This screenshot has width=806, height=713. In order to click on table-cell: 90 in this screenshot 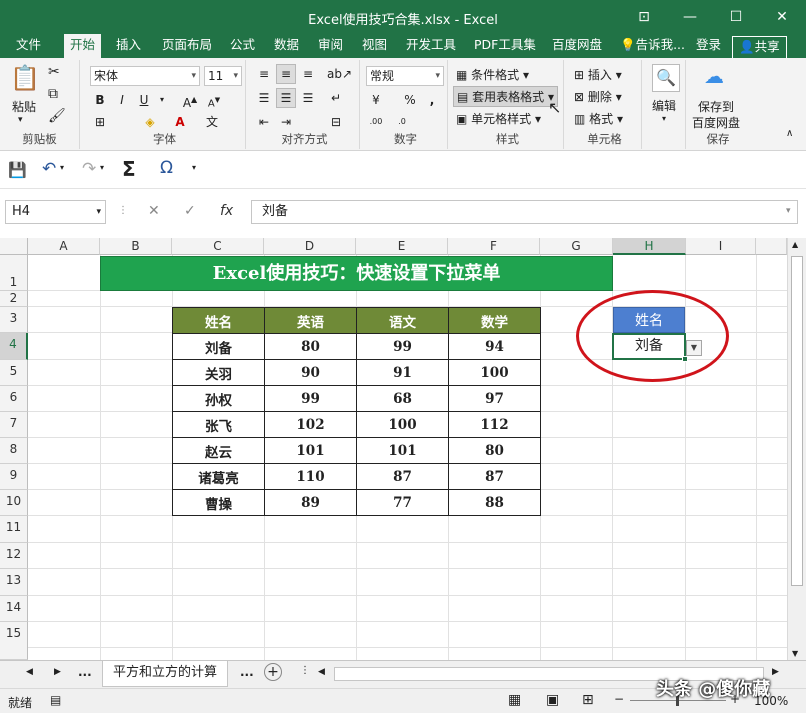, I will do `click(310, 372)`.